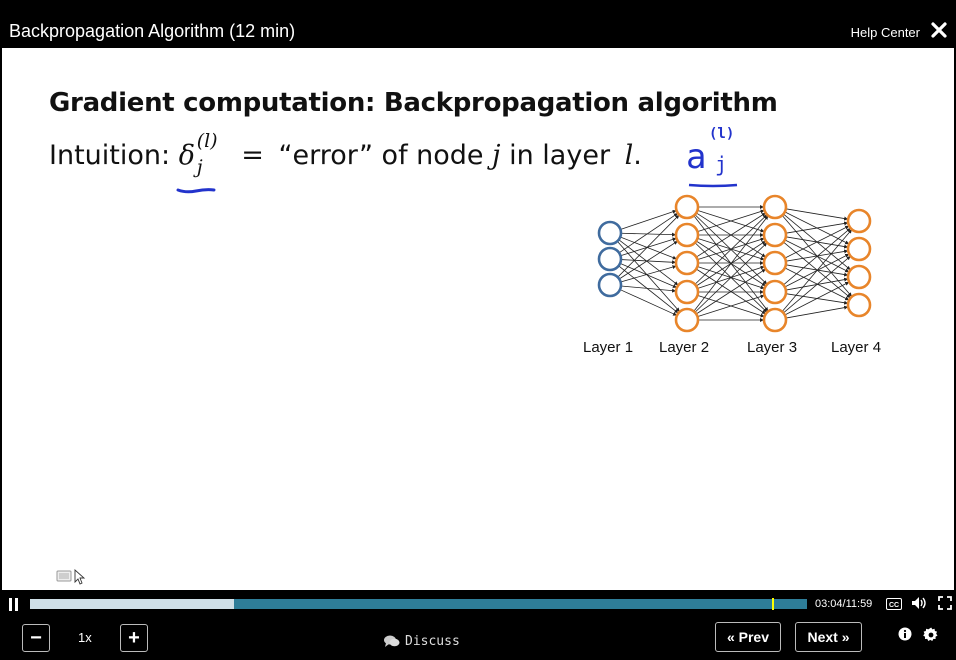 The width and height of the screenshot is (956, 660). What do you see at coordinates (608, 347) in the screenshot?
I see `layer-1-label: Layer 1` at bounding box center [608, 347].